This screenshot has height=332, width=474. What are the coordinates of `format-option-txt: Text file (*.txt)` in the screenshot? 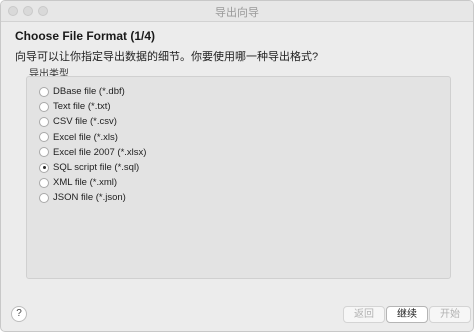 It's located at (92, 106).